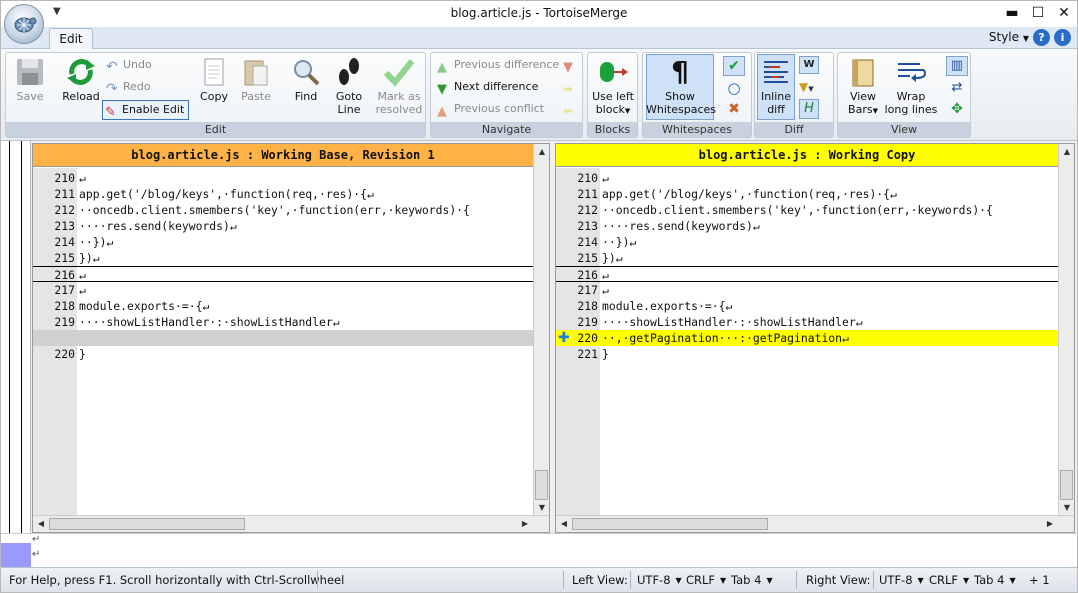 Image resolution: width=1078 pixels, height=593 pixels. I want to click on help-icon: ?, so click(1041, 37).